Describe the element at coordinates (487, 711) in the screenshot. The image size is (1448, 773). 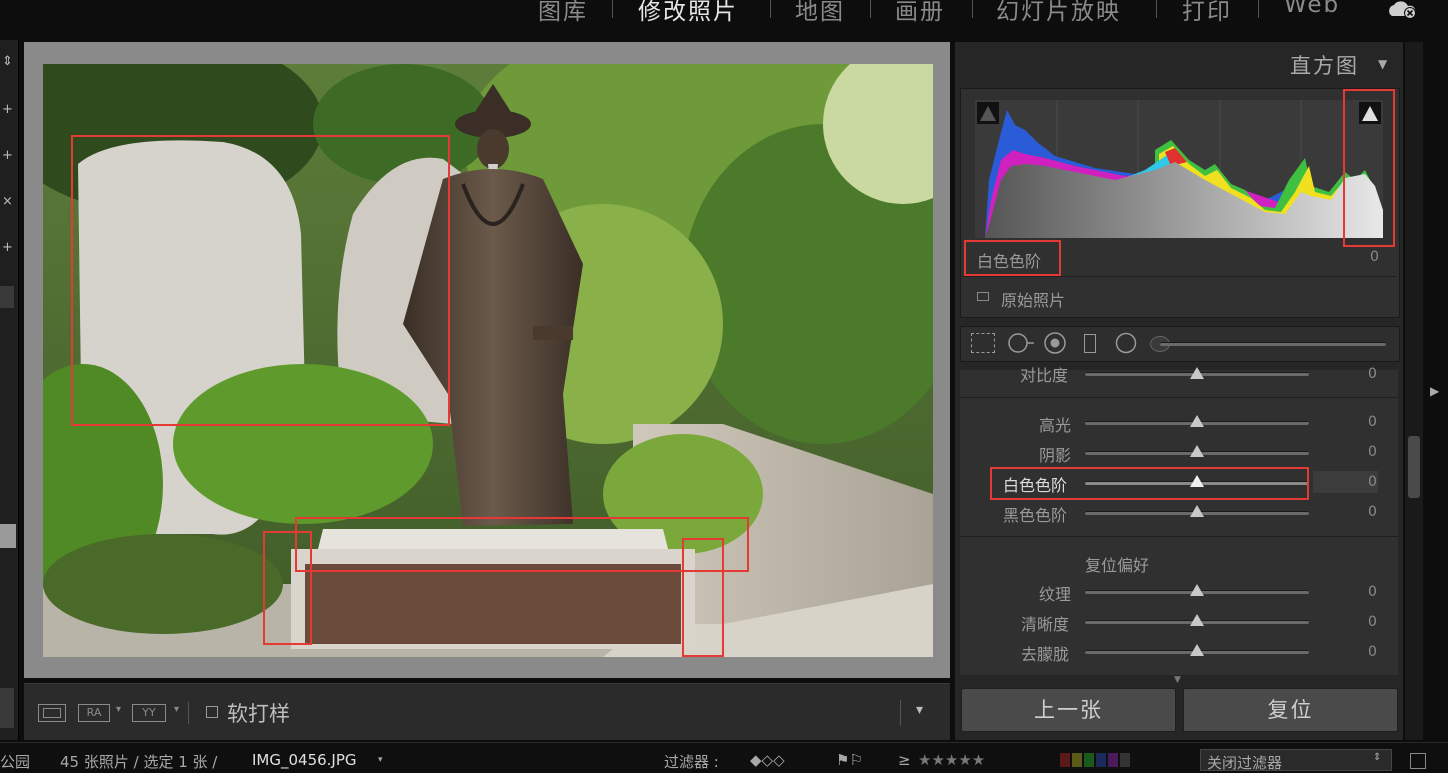
I see `bottom-toolbar: RA ▾ YY ▾ 软打样 ▾` at that location.